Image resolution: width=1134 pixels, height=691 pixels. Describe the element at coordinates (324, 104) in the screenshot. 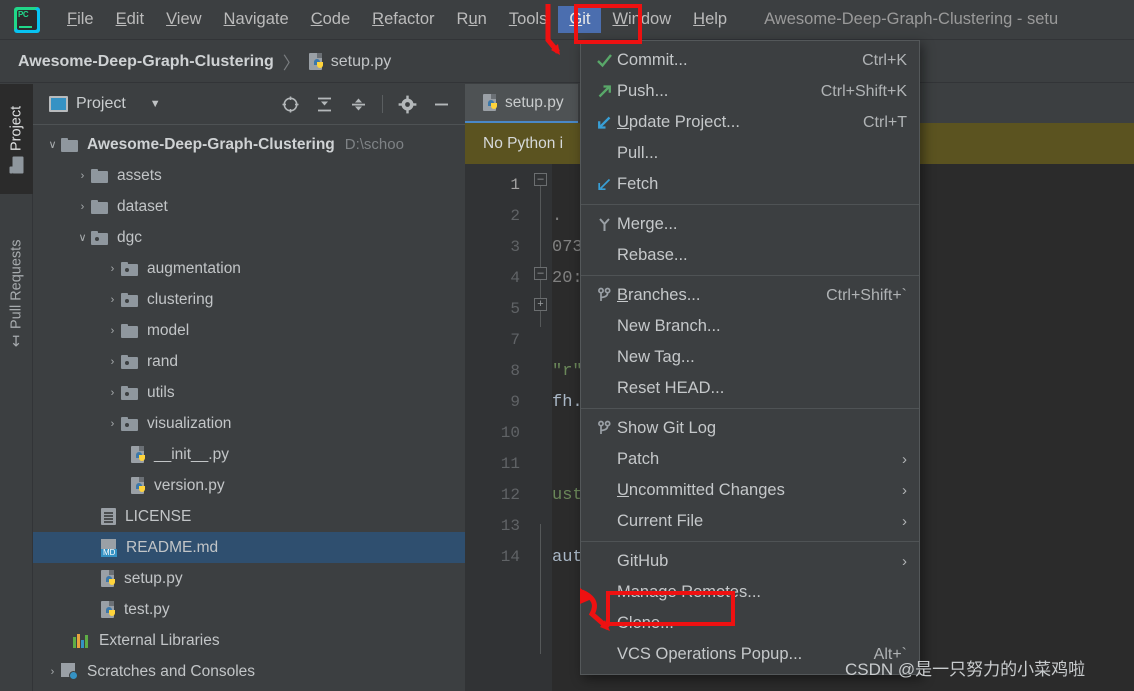

I see `expand-all-icon` at that location.